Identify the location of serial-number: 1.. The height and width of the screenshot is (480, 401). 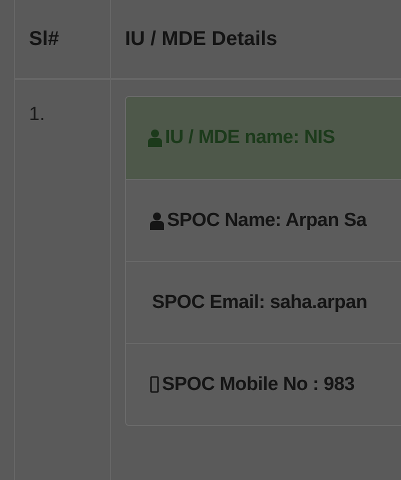
(37, 115).